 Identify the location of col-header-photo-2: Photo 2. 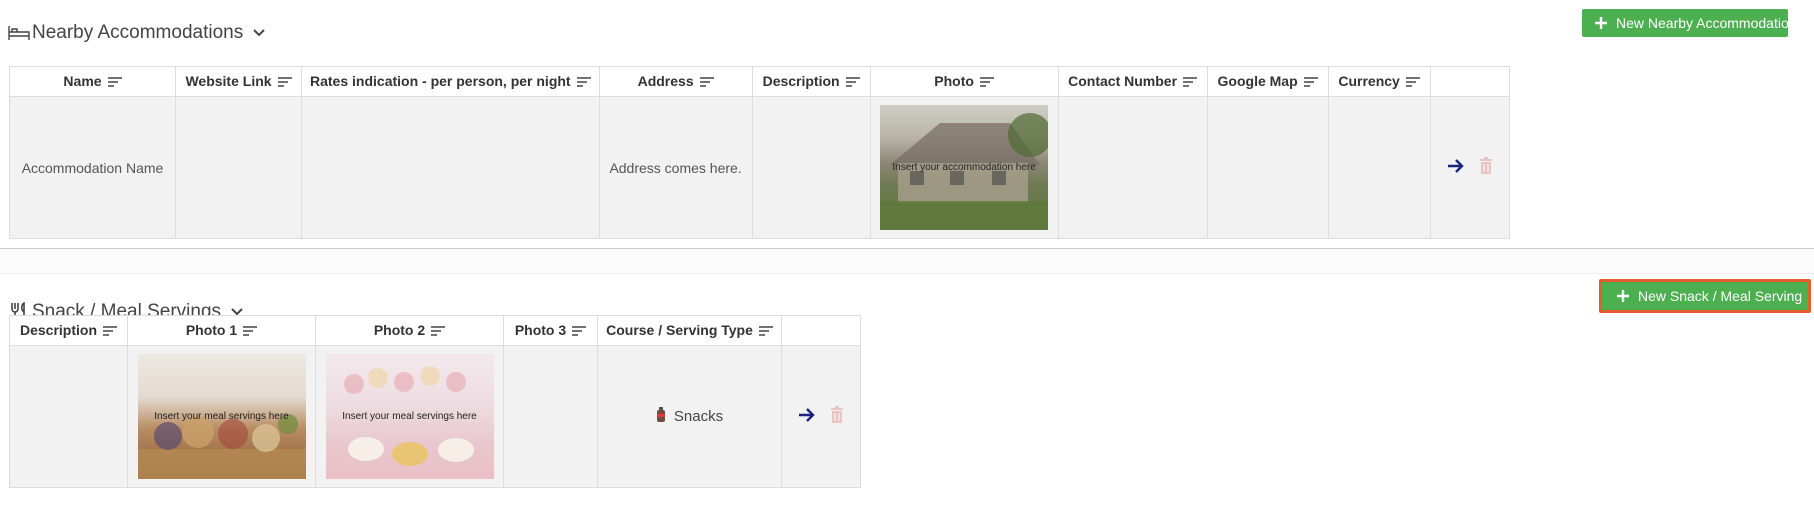
(409, 330).